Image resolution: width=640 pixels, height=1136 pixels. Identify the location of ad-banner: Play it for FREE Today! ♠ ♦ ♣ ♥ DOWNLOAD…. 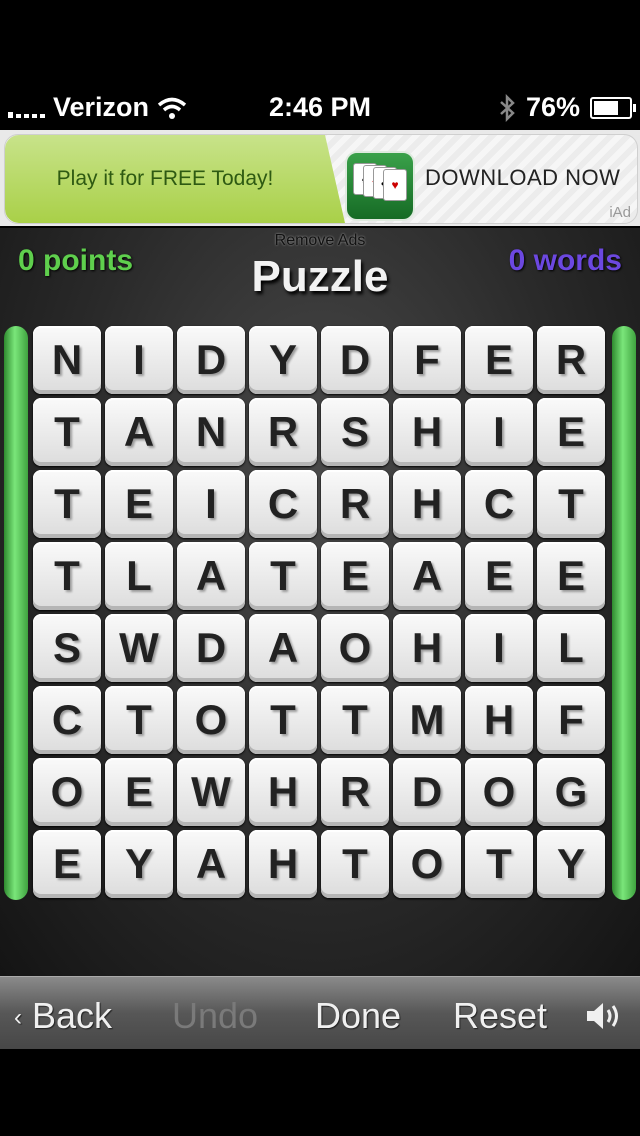
(320, 178).